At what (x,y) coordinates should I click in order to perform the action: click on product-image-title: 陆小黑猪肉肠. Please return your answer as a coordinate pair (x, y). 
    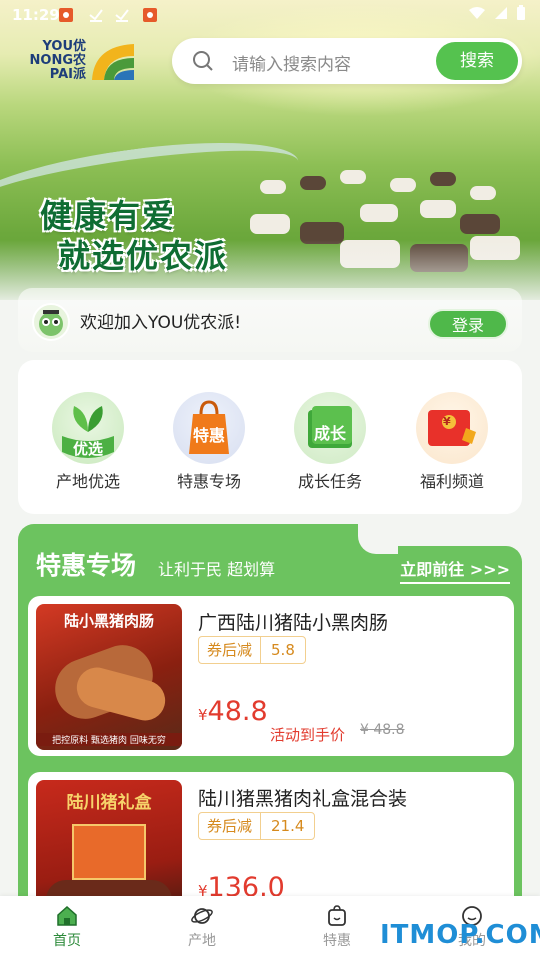
    Looking at the image, I should click on (108, 621).